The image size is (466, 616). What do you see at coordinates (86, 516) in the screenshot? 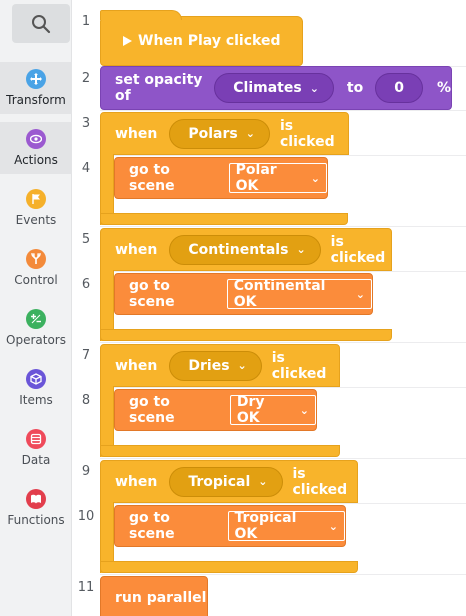
I see `line-number: 10` at bounding box center [86, 516].